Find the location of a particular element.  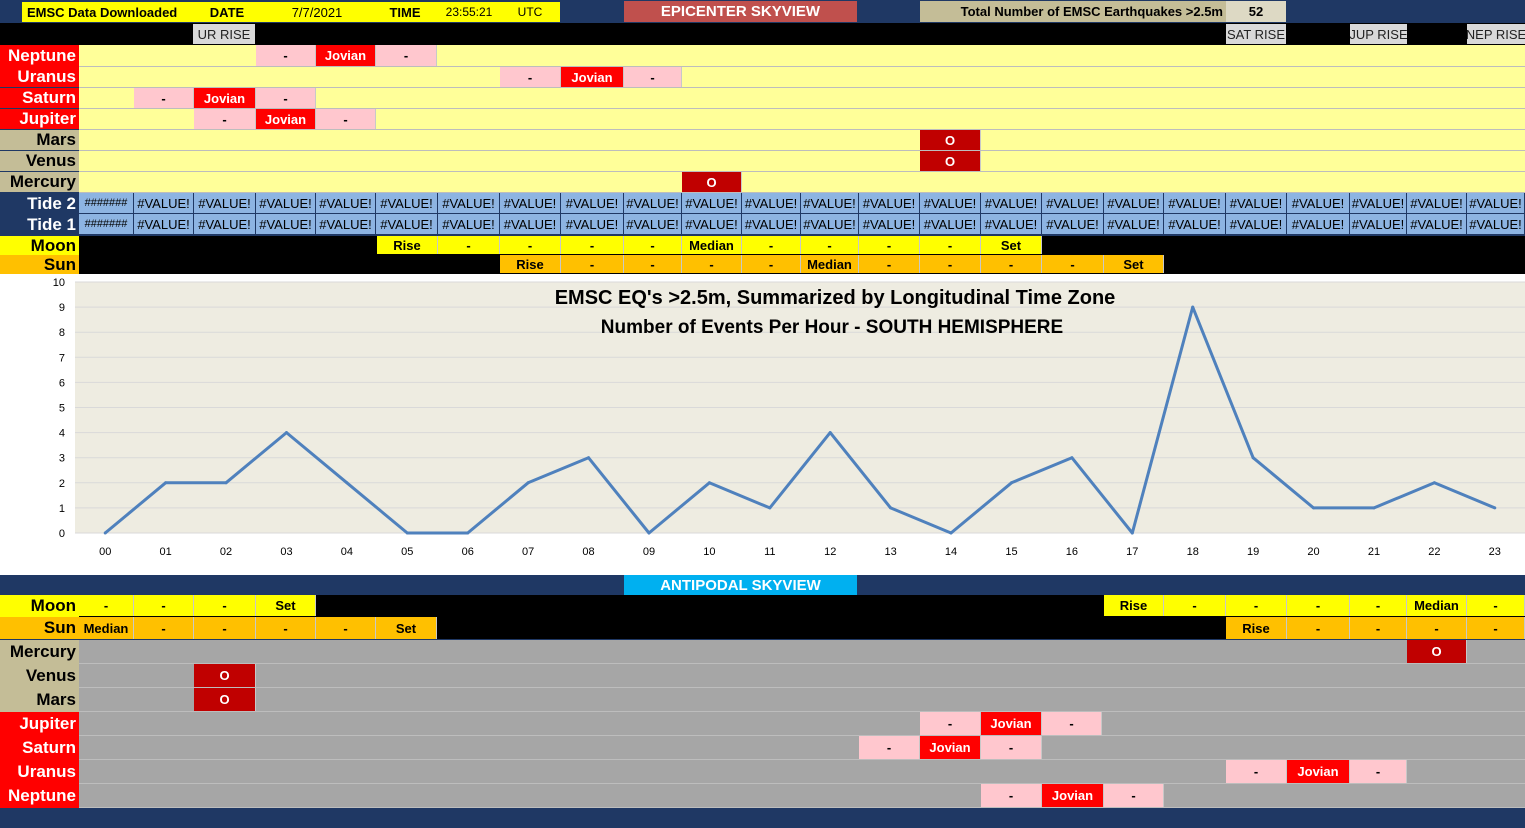

chart-y-tick-labels: 0 1 2 3 4 5 6 7 8 9 10 is located at coordinates (59, 408).